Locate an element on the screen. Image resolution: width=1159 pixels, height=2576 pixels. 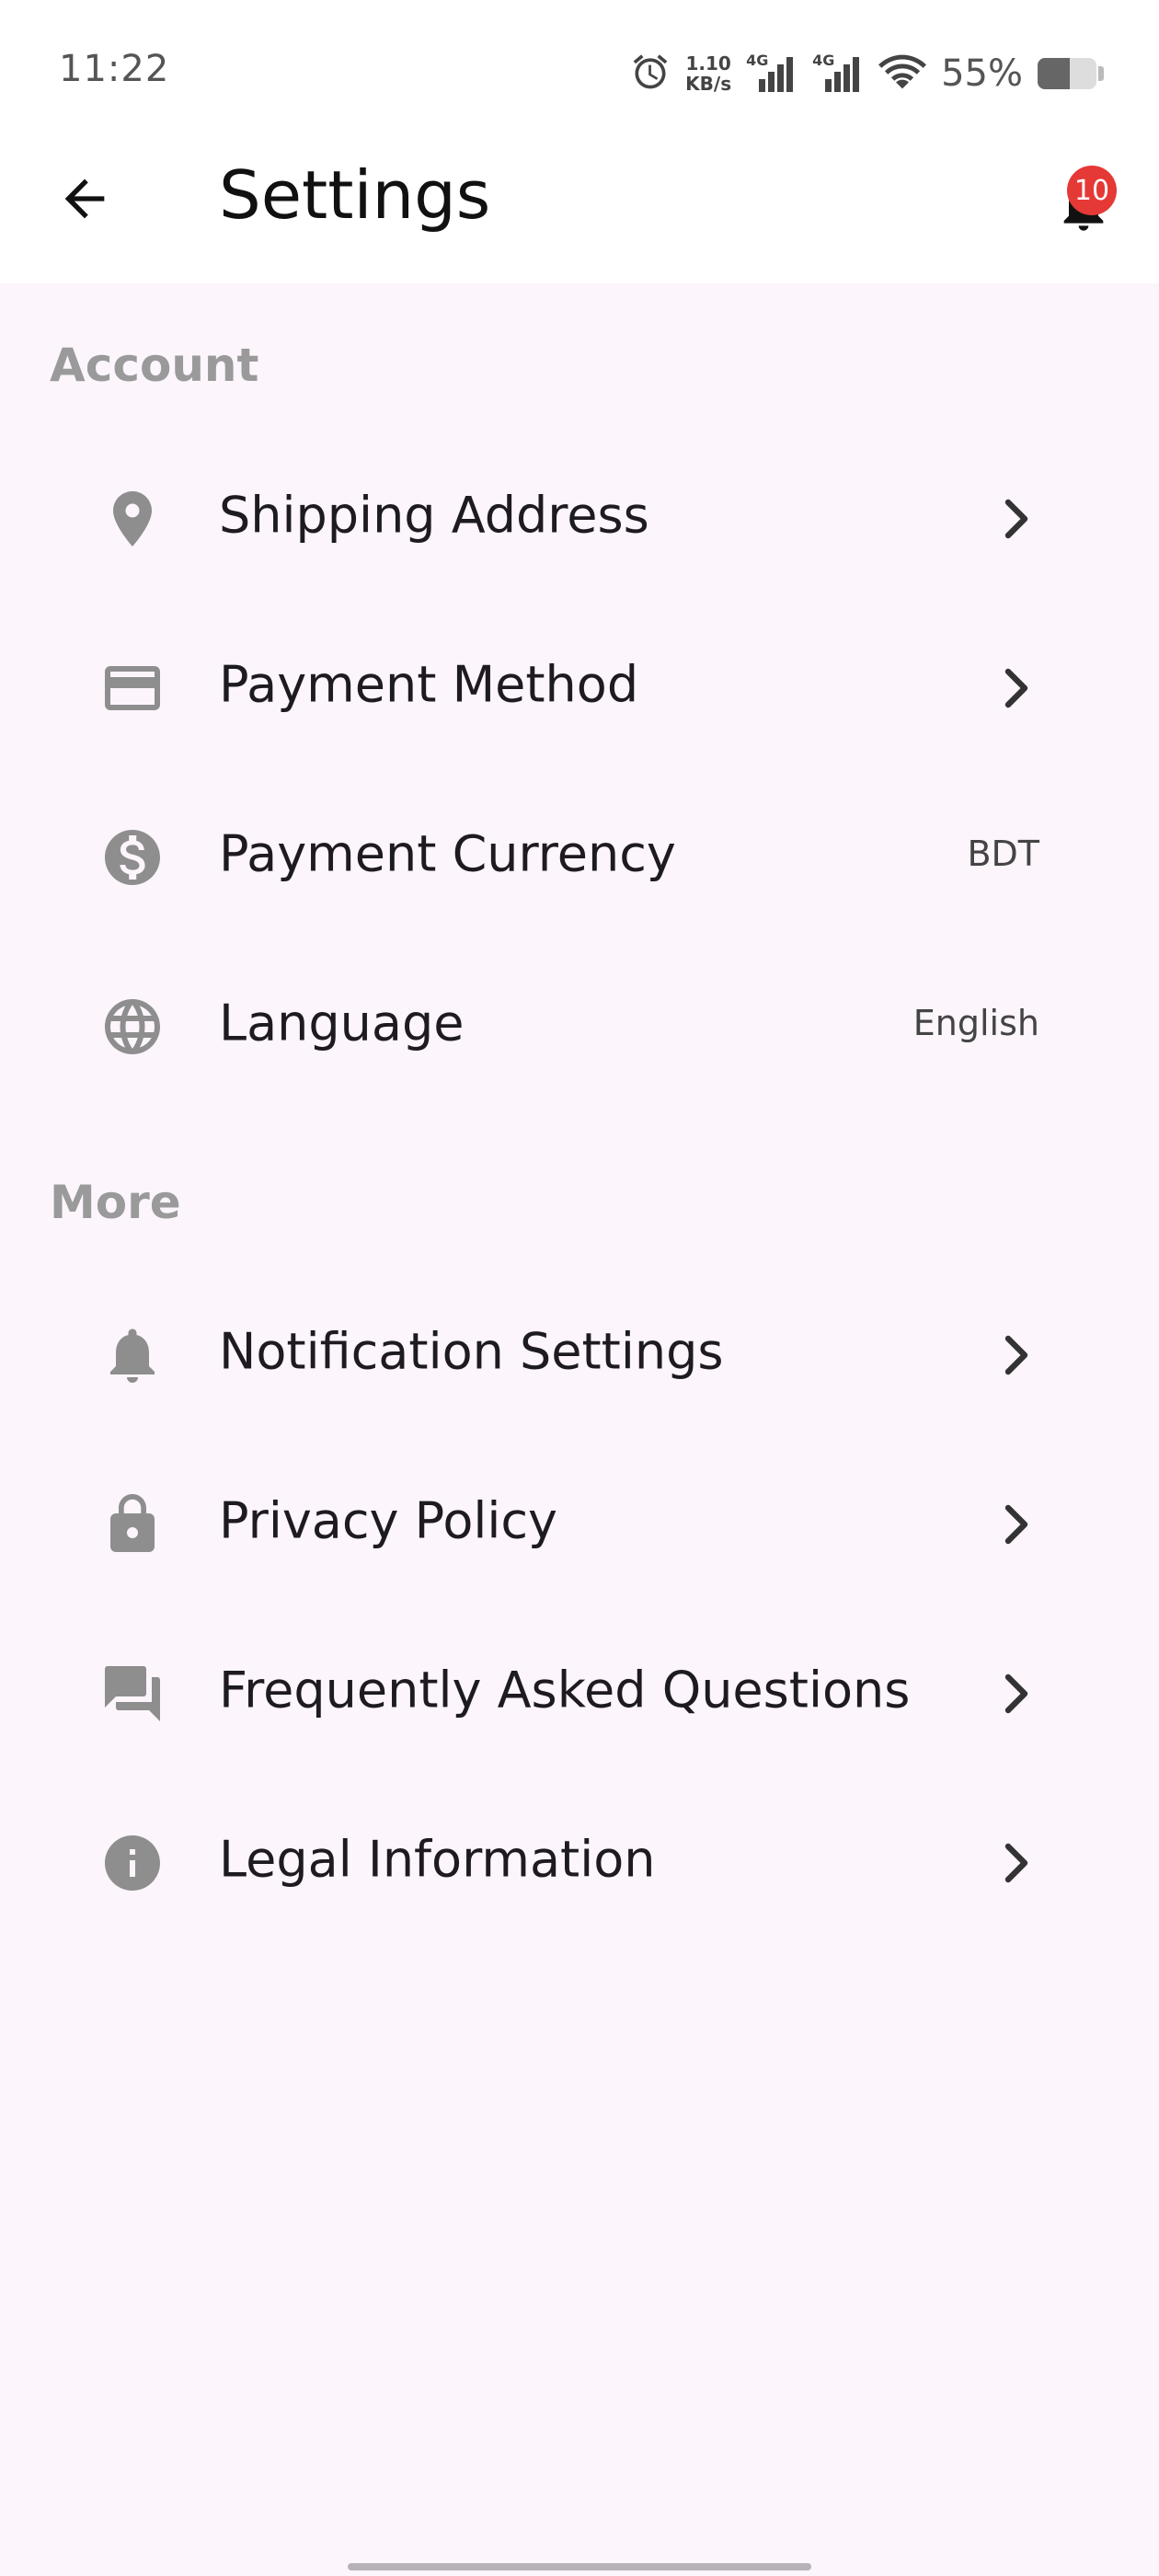
status-icons: 1.10 KB/s 4G 4G 55% is located at coordinates (867, 73).